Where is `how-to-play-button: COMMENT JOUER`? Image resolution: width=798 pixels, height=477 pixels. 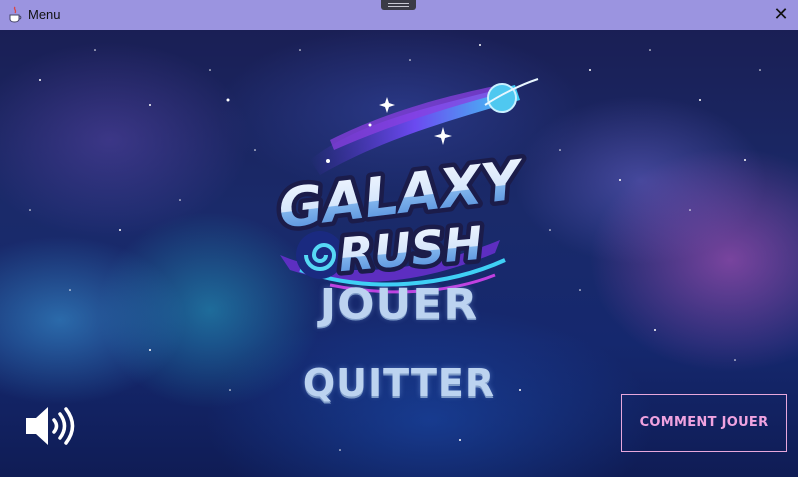
how-to-play-button: COMMENT JOUER is located at coordinates (704, 423).